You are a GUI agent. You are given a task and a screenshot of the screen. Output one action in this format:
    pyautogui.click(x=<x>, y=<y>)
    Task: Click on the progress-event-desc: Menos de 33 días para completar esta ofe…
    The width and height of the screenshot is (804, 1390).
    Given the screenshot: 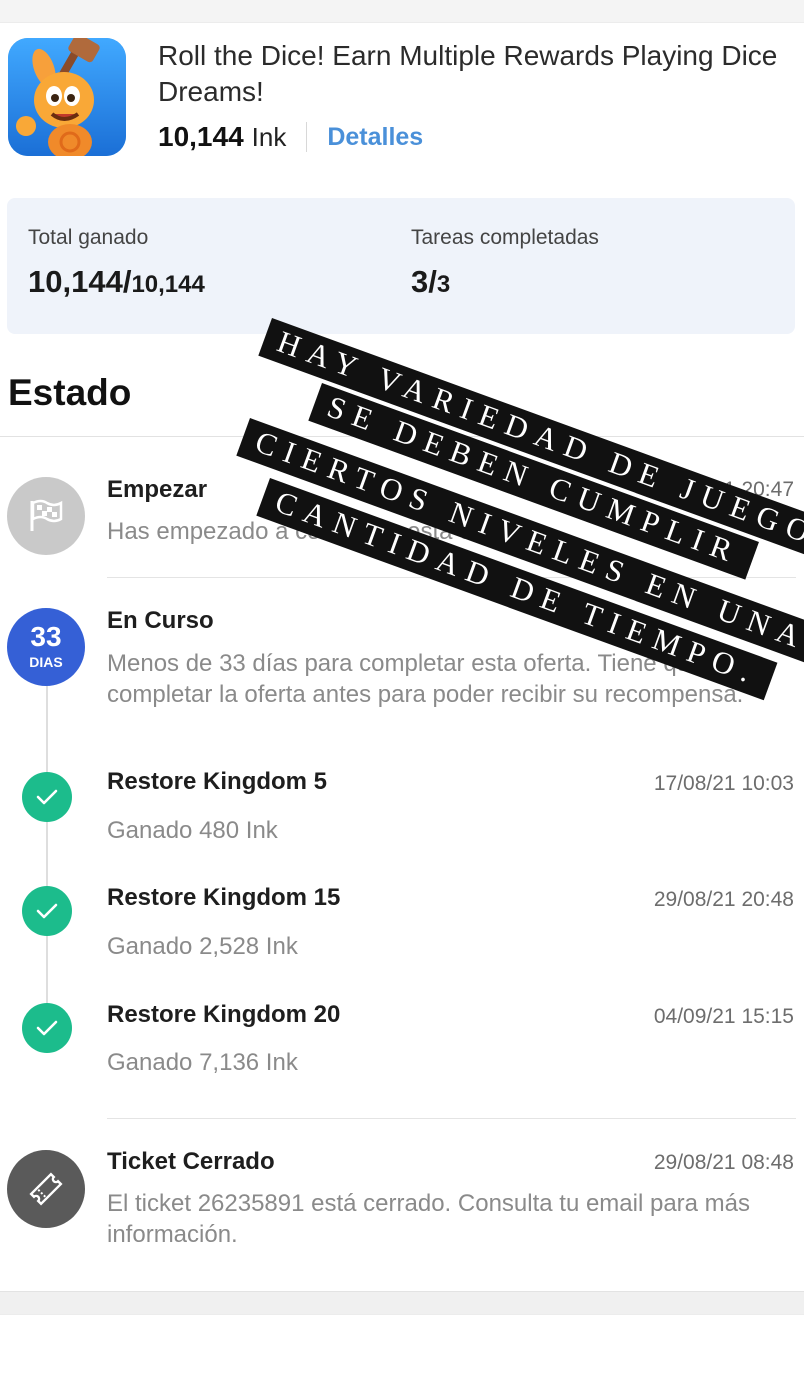 What is the action you would take?
    pyautogui.click(x=425, y=679)
    